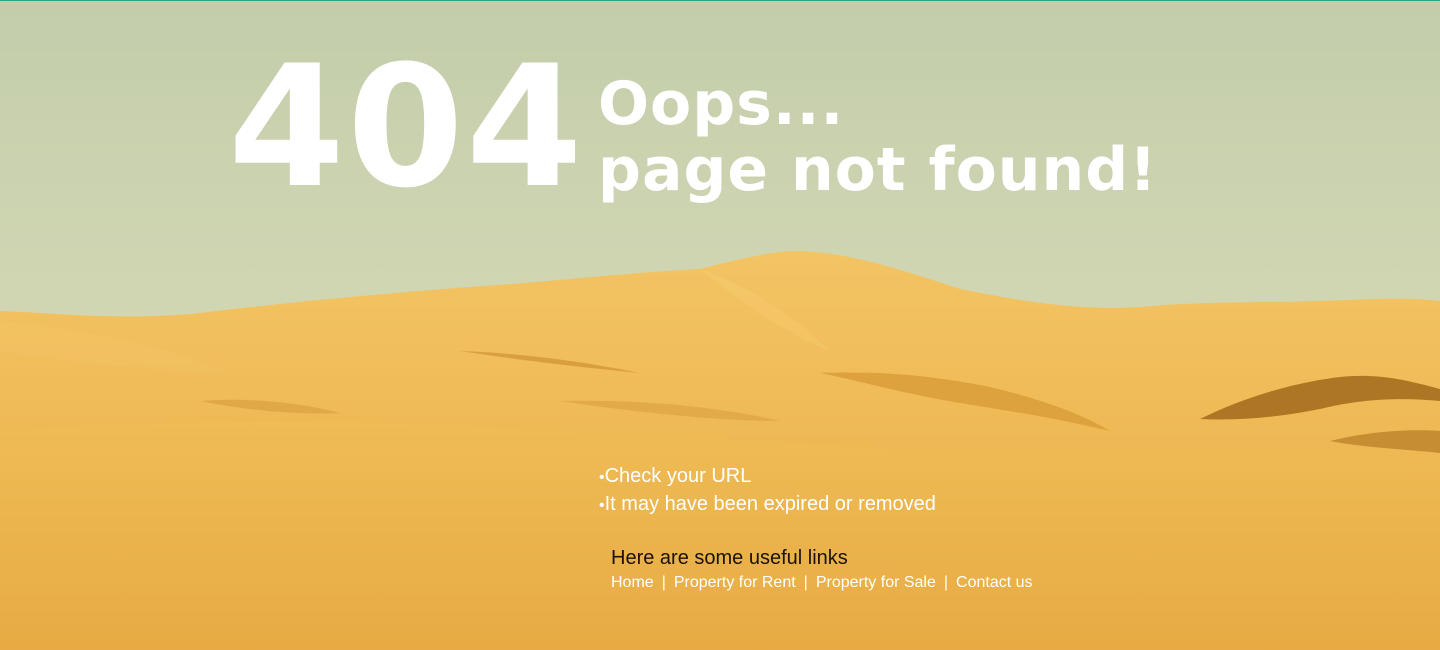  What do you see at coordinates (632, 582) in the screenshot?
I see `link-home: Home` at bounding box center [632, 582].